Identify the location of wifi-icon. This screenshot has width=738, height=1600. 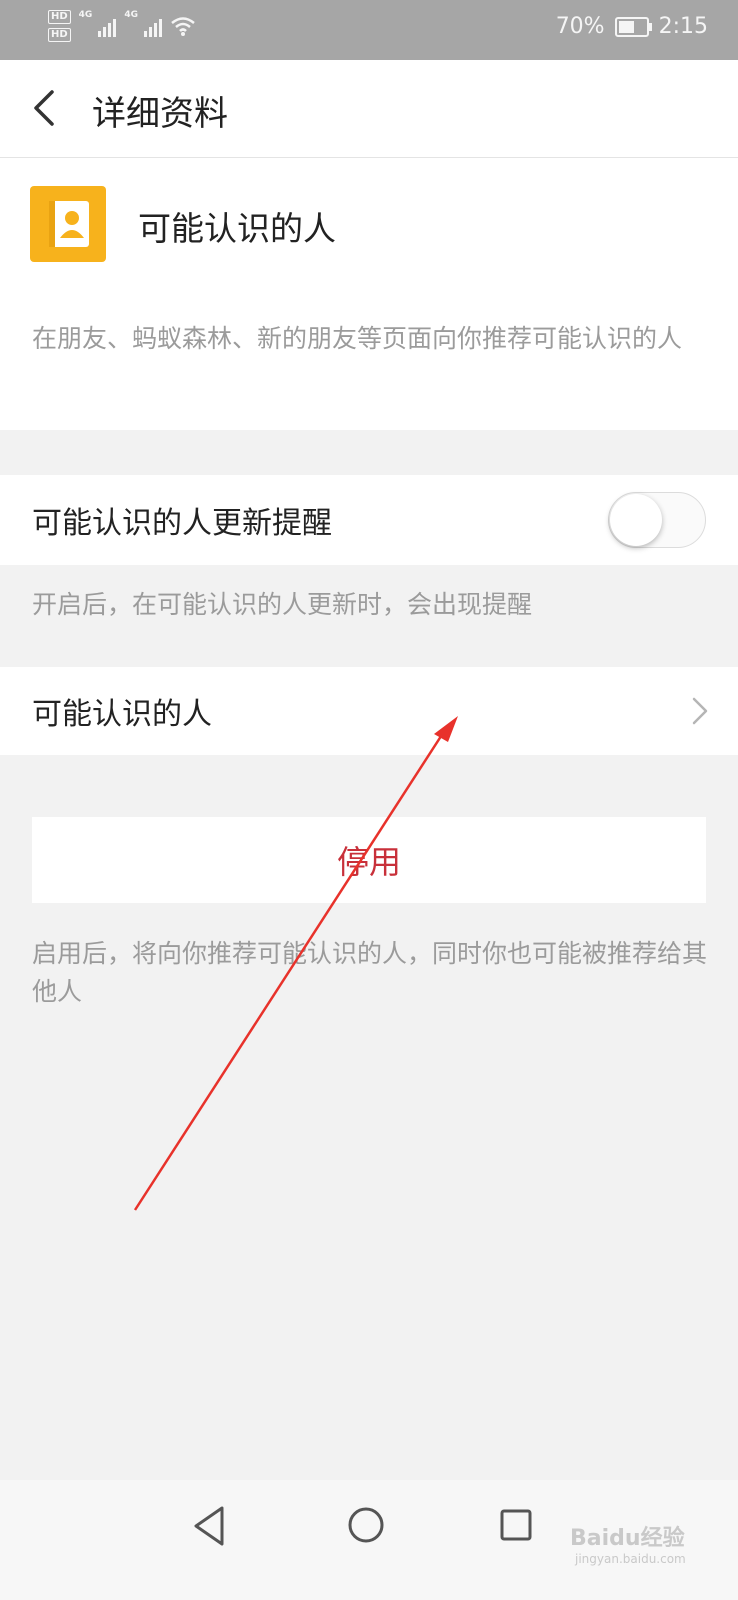
(183, 26).